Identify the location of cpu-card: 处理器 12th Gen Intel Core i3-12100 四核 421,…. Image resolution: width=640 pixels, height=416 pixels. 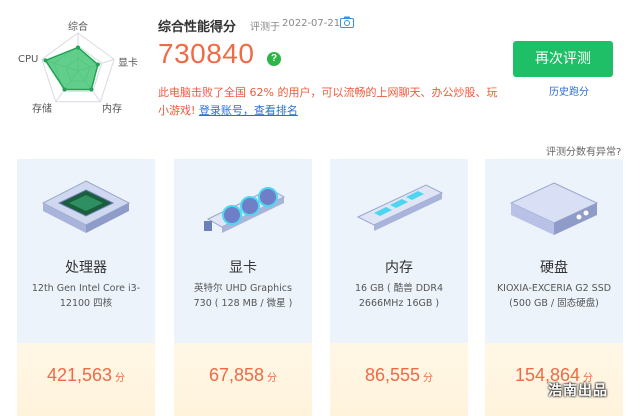
(86, 287).